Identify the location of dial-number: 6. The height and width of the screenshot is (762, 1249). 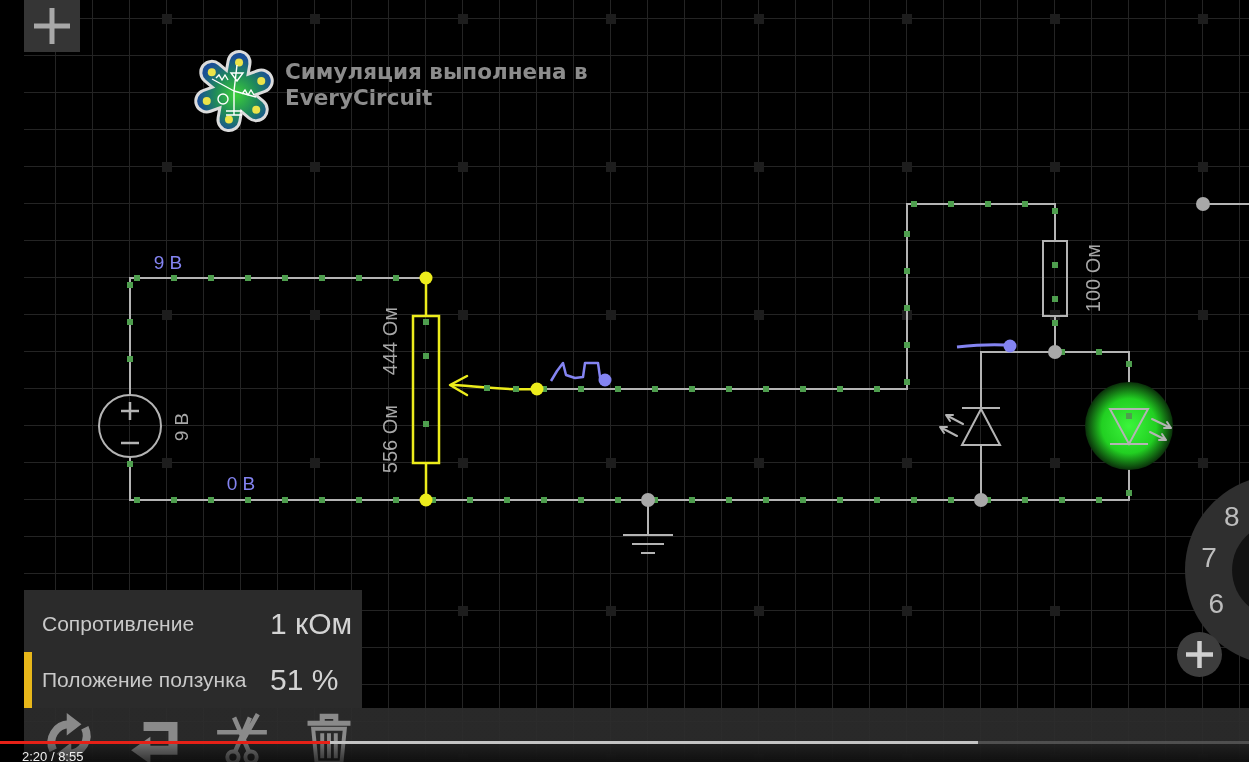
(1216, 604).